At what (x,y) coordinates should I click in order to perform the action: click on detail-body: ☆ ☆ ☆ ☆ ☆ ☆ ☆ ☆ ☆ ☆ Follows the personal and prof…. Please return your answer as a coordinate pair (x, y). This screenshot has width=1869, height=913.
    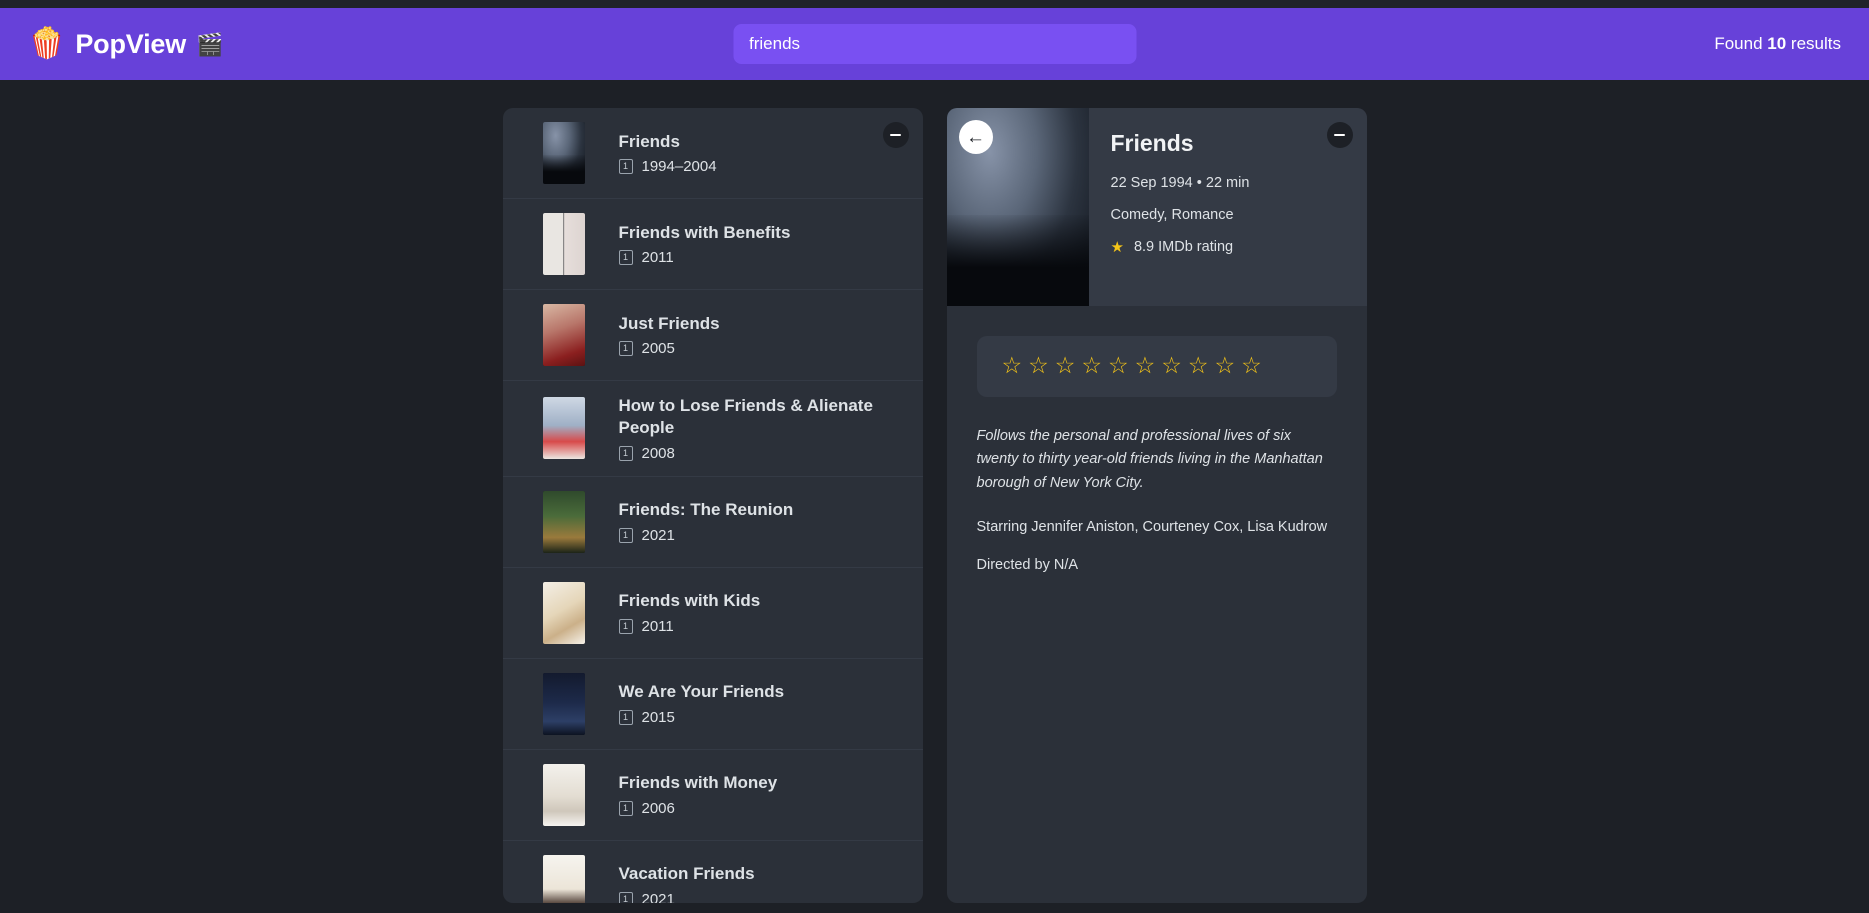
    Looking at the image, I should click on (1157, 604).